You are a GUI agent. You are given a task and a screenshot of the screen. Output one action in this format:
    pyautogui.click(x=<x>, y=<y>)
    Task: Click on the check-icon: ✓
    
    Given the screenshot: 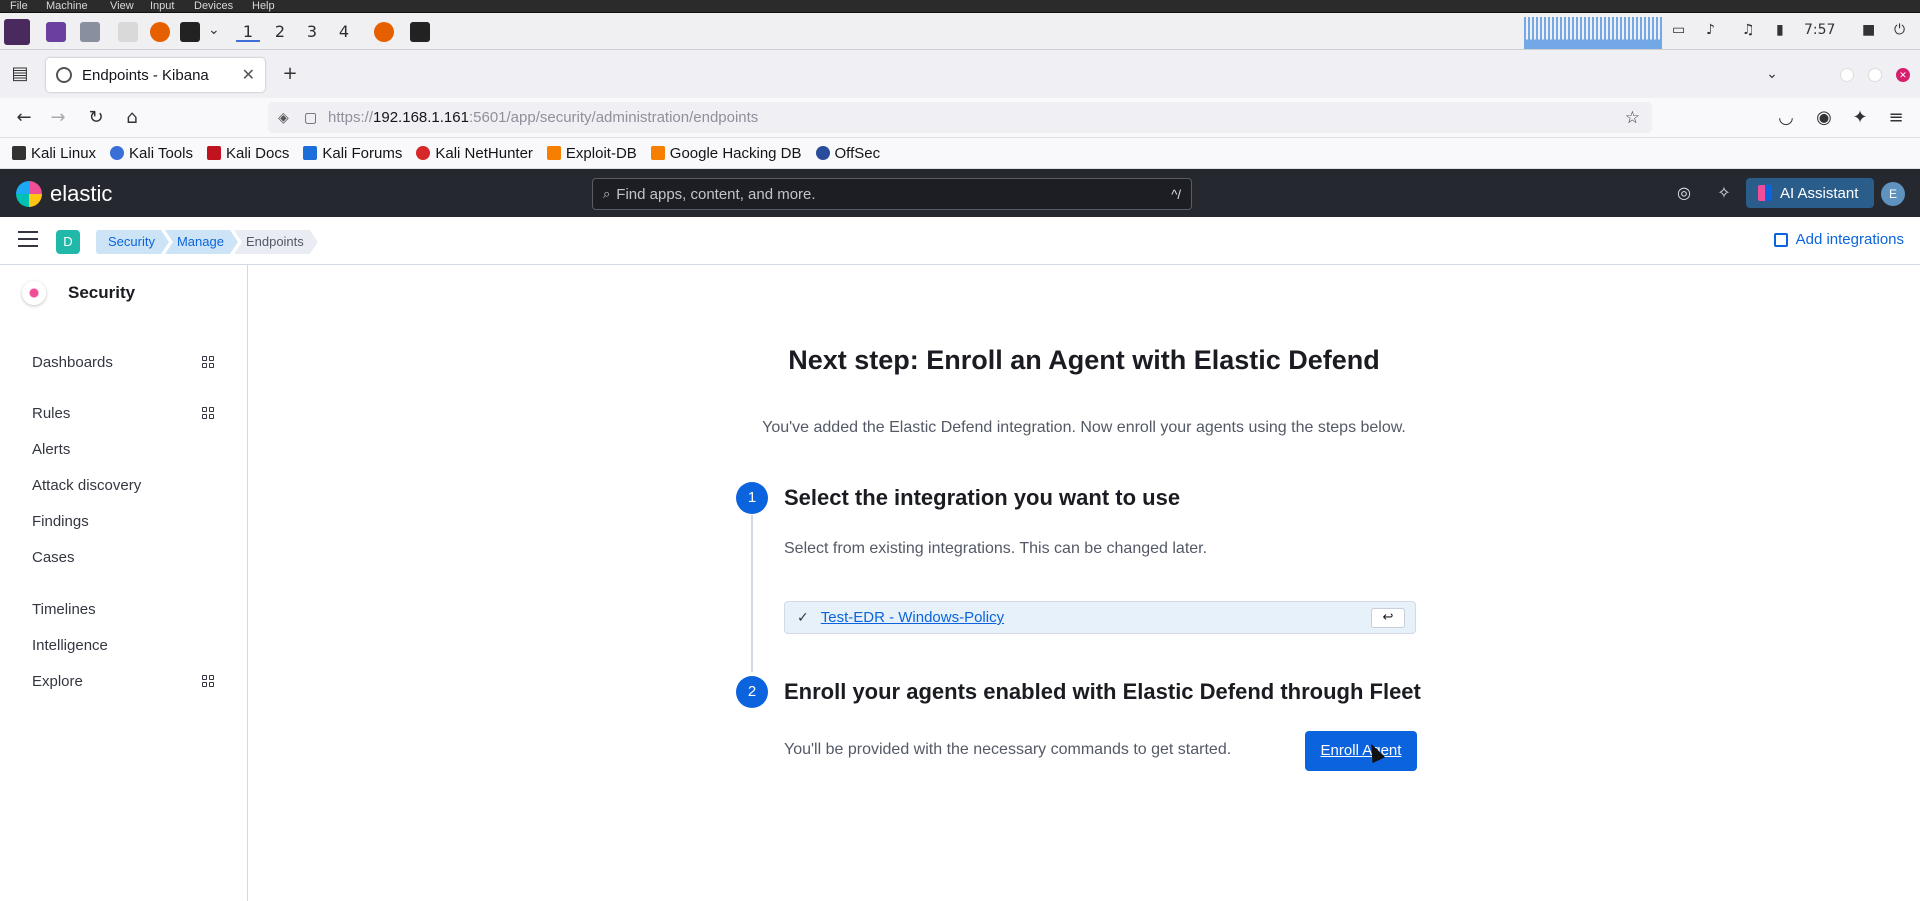 What is the action you would take?
    pyautogui.click(x=803, y=617)
    